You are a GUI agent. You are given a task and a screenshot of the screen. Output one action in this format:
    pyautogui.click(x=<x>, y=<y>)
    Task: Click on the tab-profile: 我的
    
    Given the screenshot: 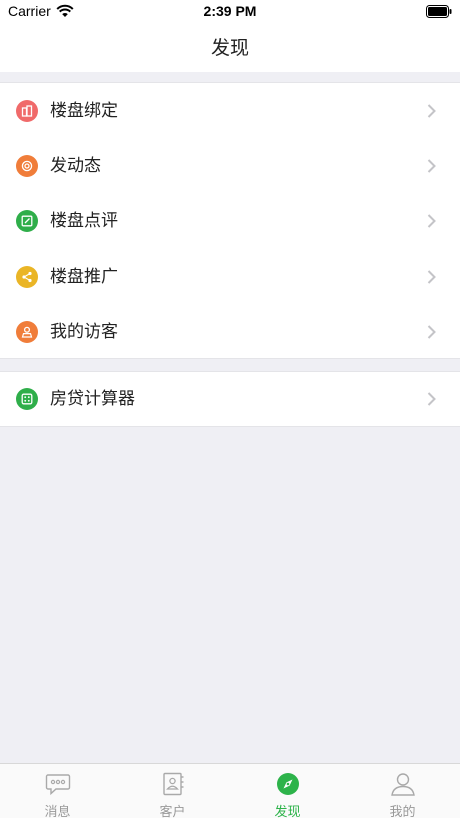 What is the action you would take?
    pyautogui.click(x=402, y=791)
    